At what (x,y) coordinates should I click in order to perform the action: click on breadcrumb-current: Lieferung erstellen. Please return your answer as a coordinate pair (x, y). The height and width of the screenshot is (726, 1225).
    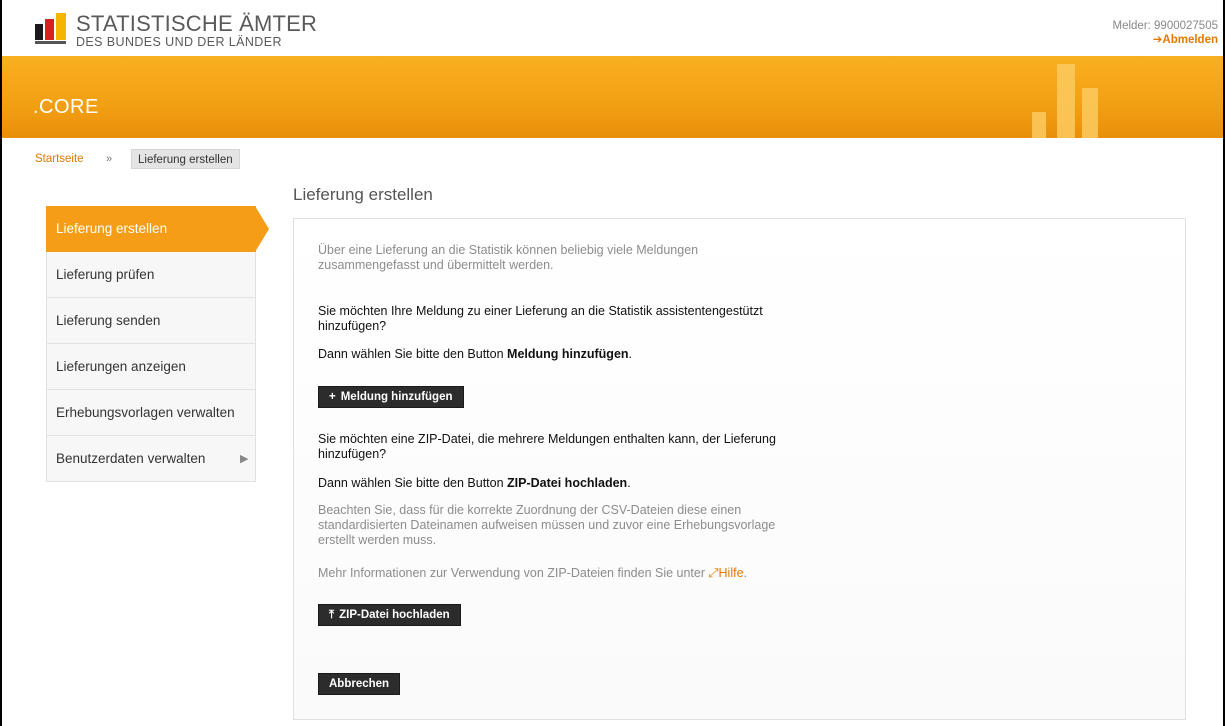
    Looking at the image, I should click on (185, 159).